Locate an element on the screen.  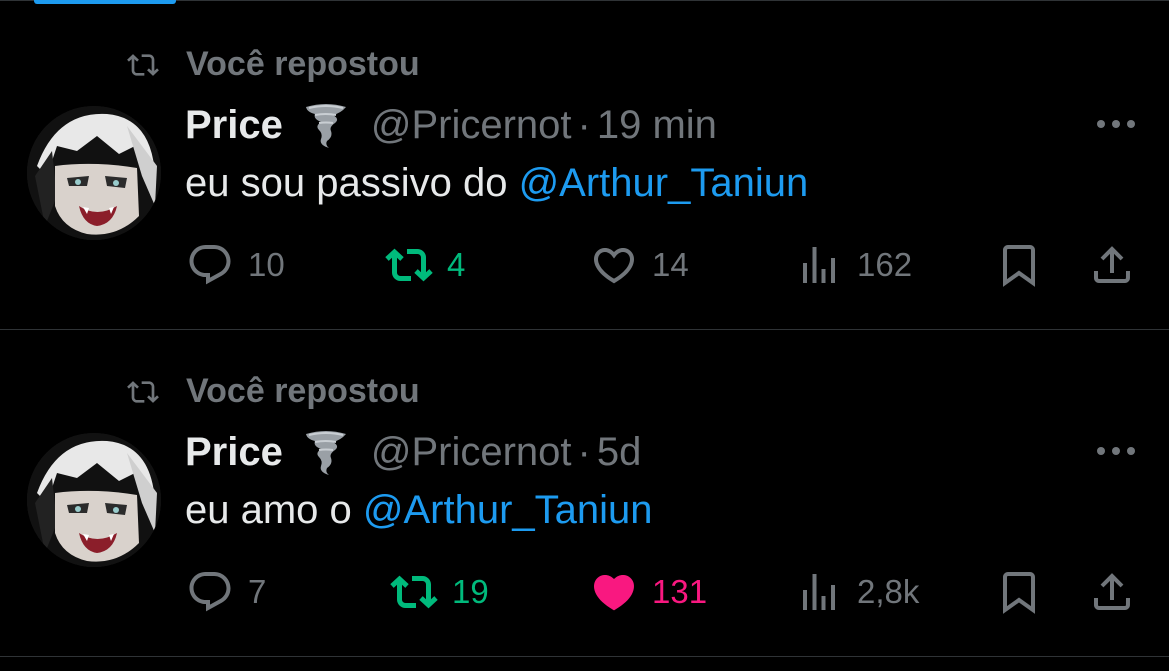
tweet-text-body: eu amo o is located at coordinates (274, 510).